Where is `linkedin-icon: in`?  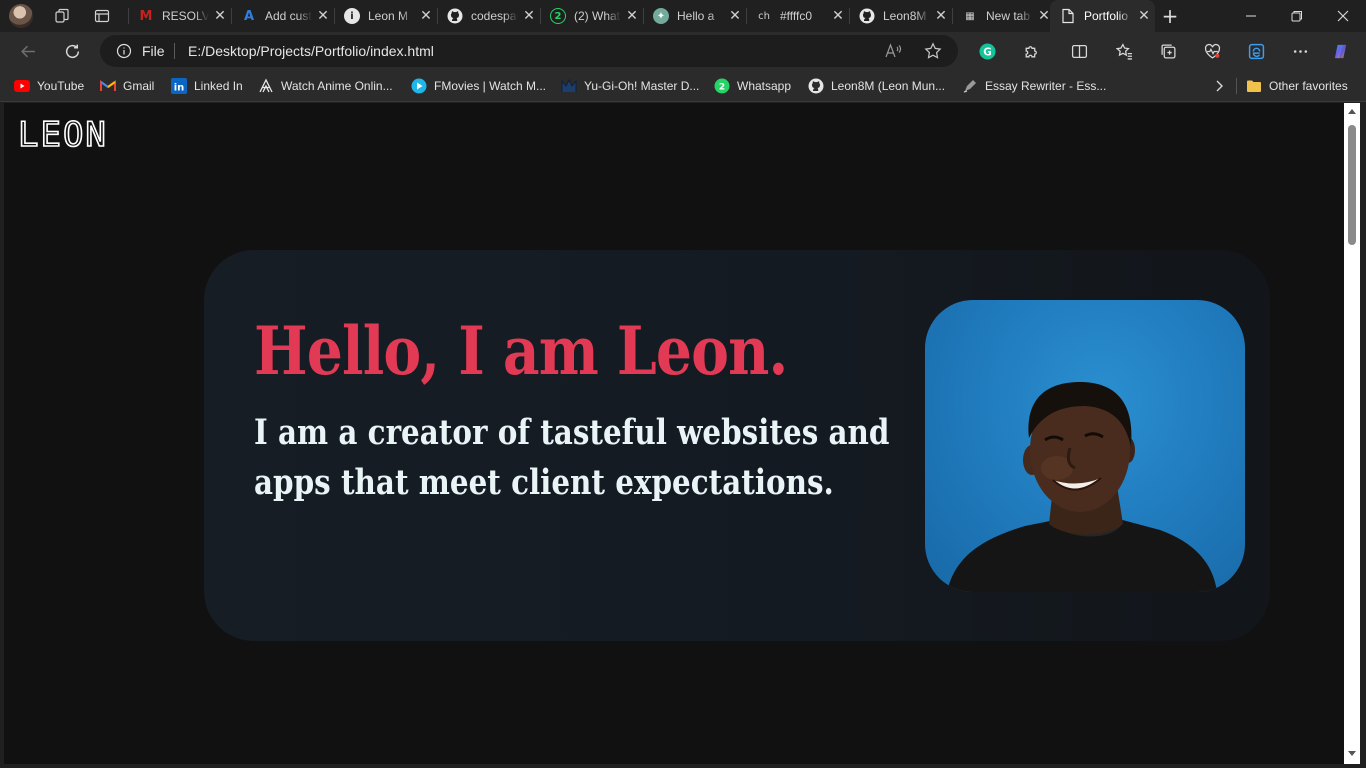 linkedin-icon: in is located at coordinates (179, 86).